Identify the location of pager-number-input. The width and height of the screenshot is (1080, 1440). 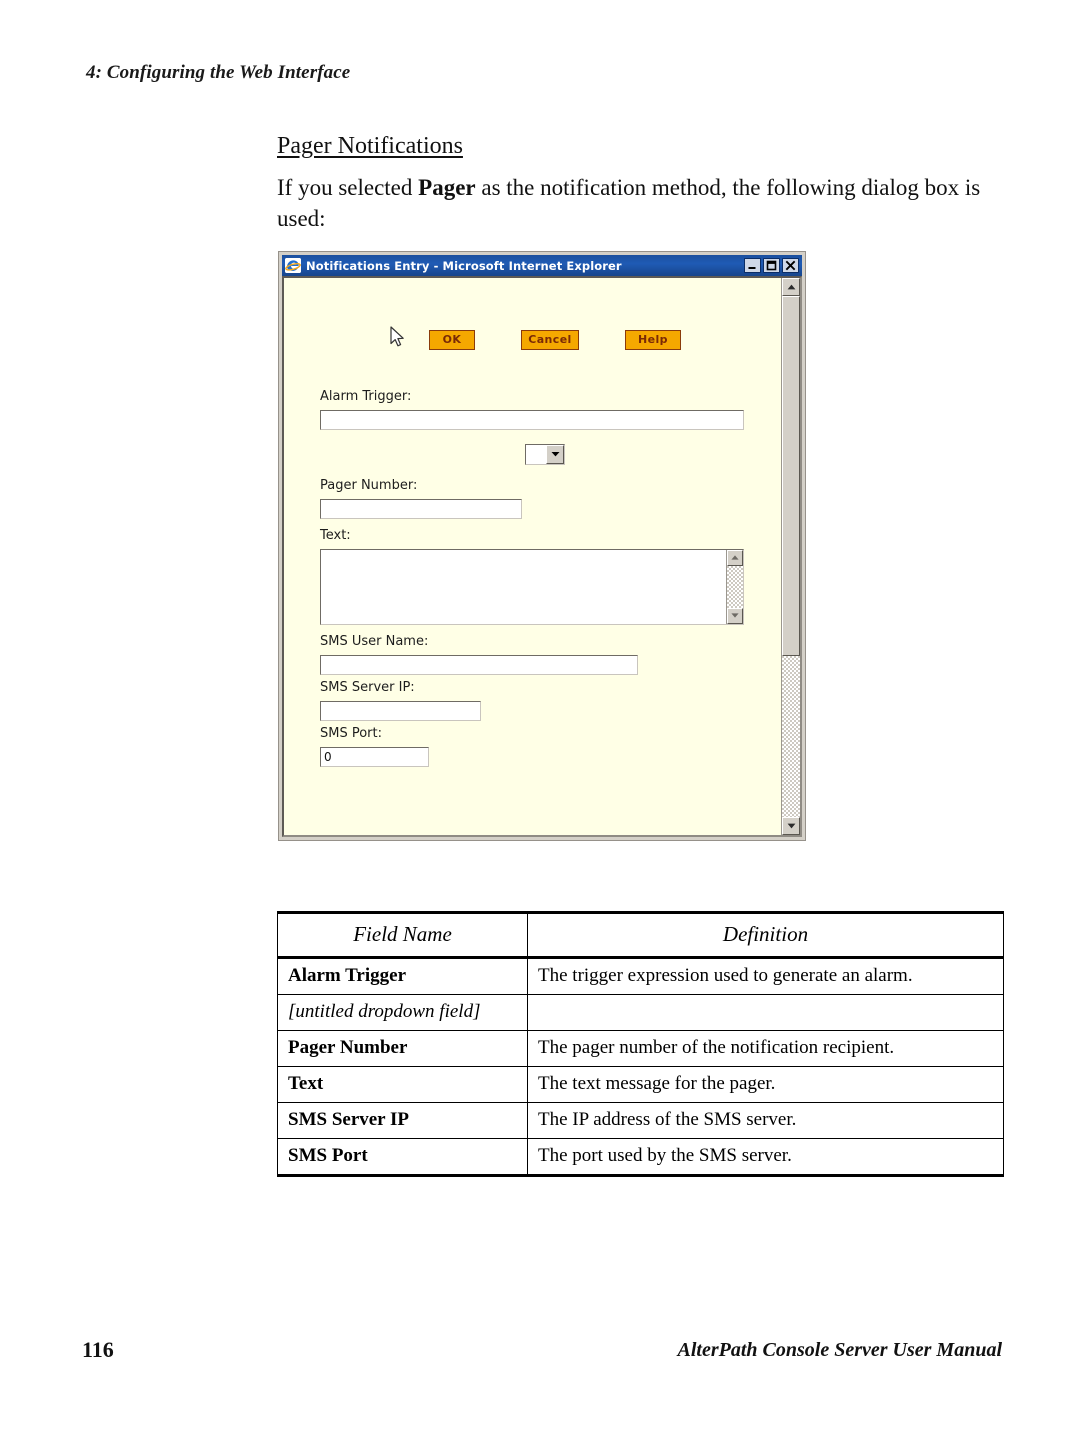
(421, 508).